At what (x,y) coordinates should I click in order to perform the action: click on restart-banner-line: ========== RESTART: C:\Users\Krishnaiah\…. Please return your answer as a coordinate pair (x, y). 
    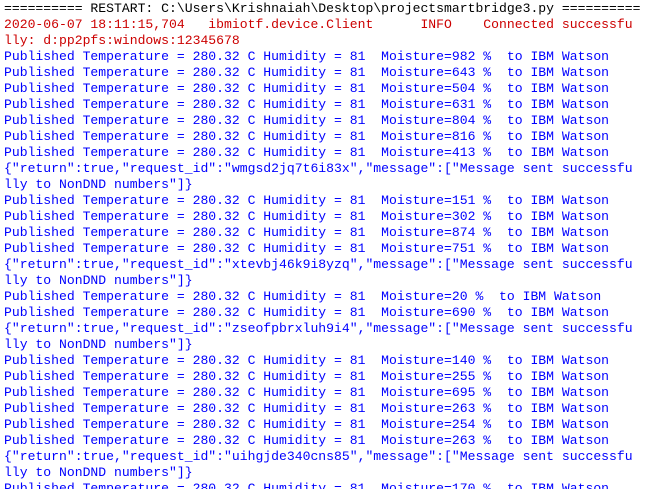
    Looking at the image, I should click on (322, 8).